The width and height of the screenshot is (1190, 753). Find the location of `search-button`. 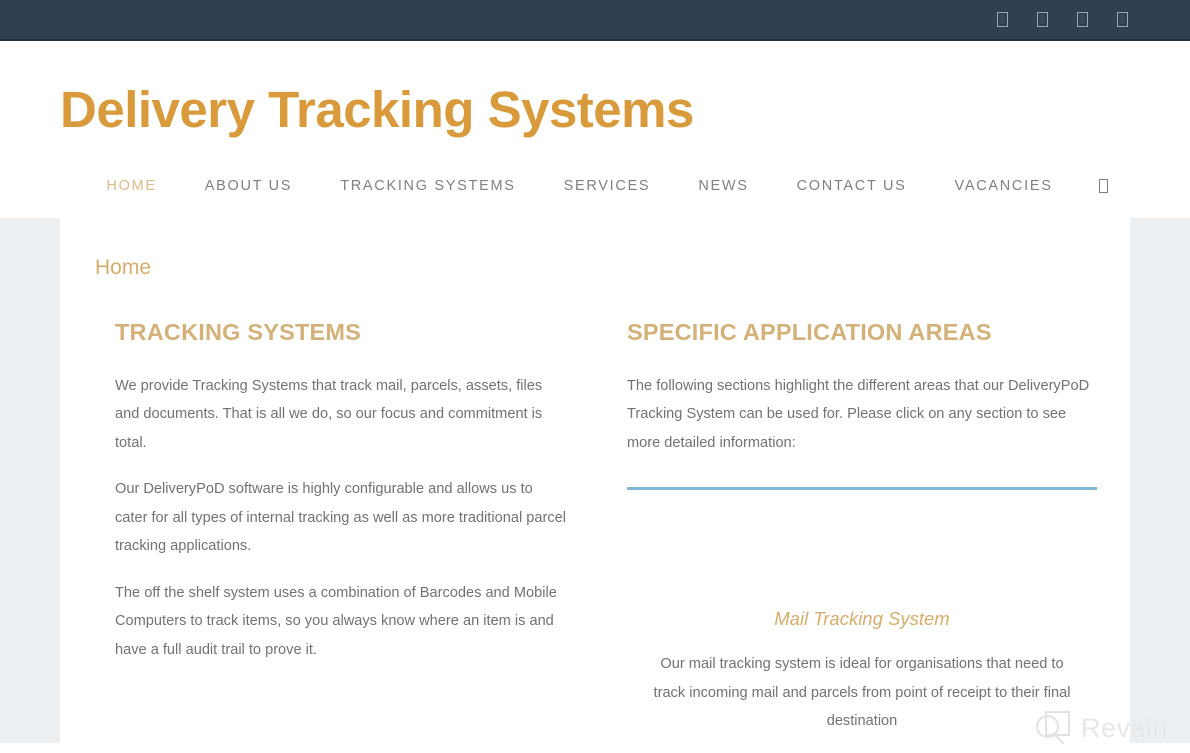

search-button is located at coordinates (1092, 185).